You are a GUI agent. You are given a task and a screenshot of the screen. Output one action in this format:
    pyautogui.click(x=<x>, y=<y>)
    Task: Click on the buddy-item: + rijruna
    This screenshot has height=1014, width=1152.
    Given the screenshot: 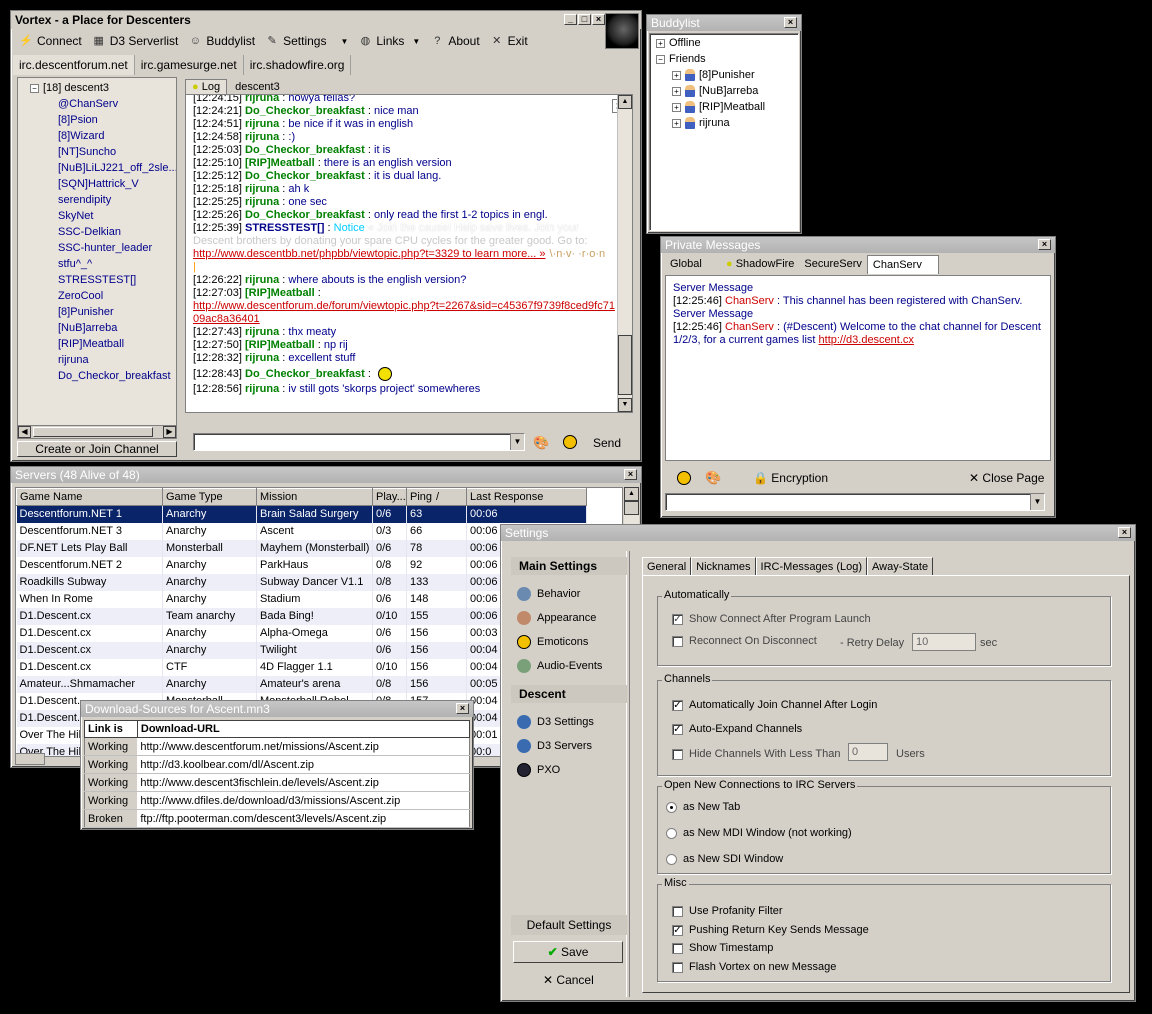 What is the action you would take?
    pyautogui.click(x=701, y=123)
    